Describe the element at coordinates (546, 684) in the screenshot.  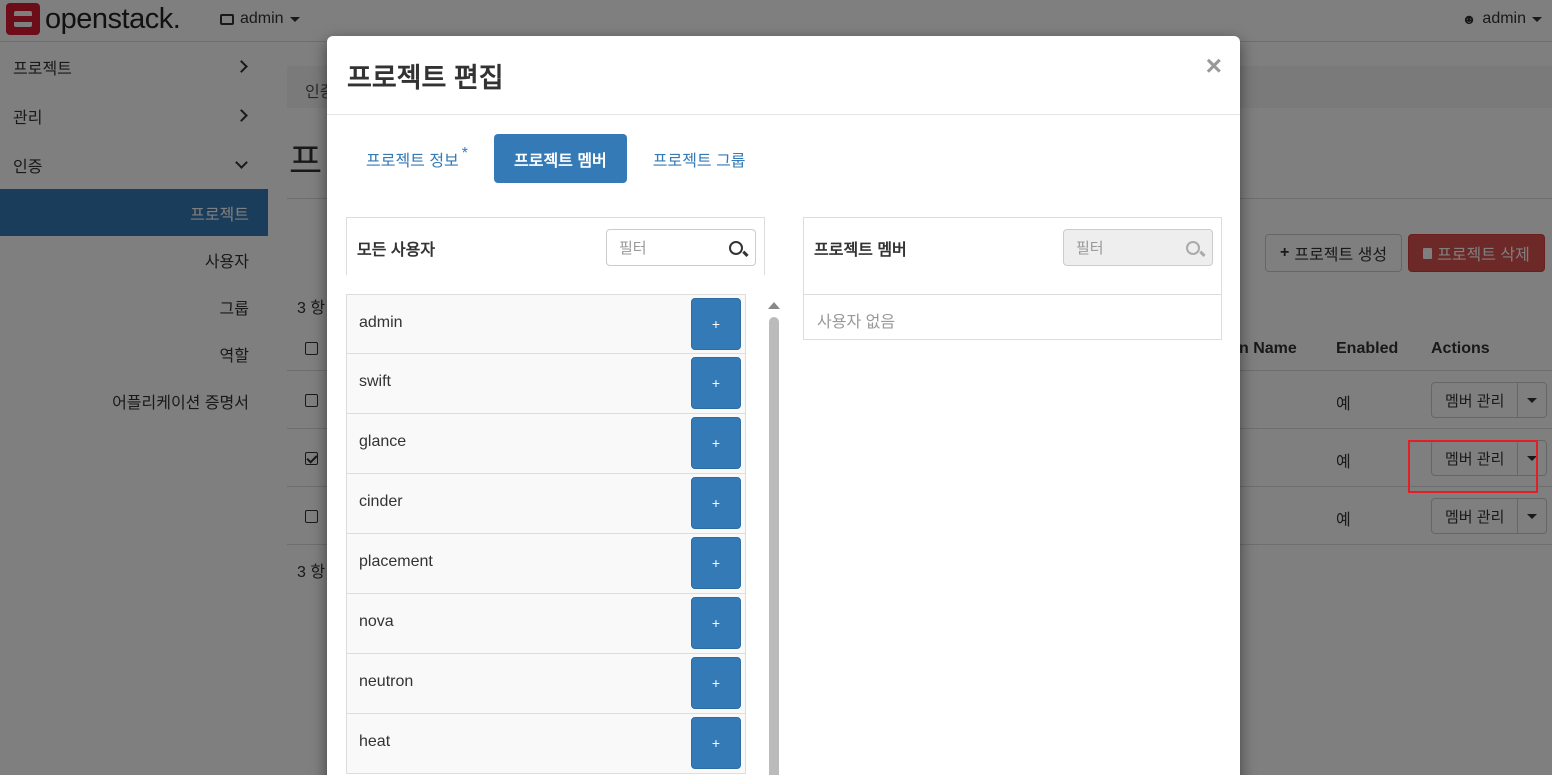
I see `list-item: neutron +` at that location.